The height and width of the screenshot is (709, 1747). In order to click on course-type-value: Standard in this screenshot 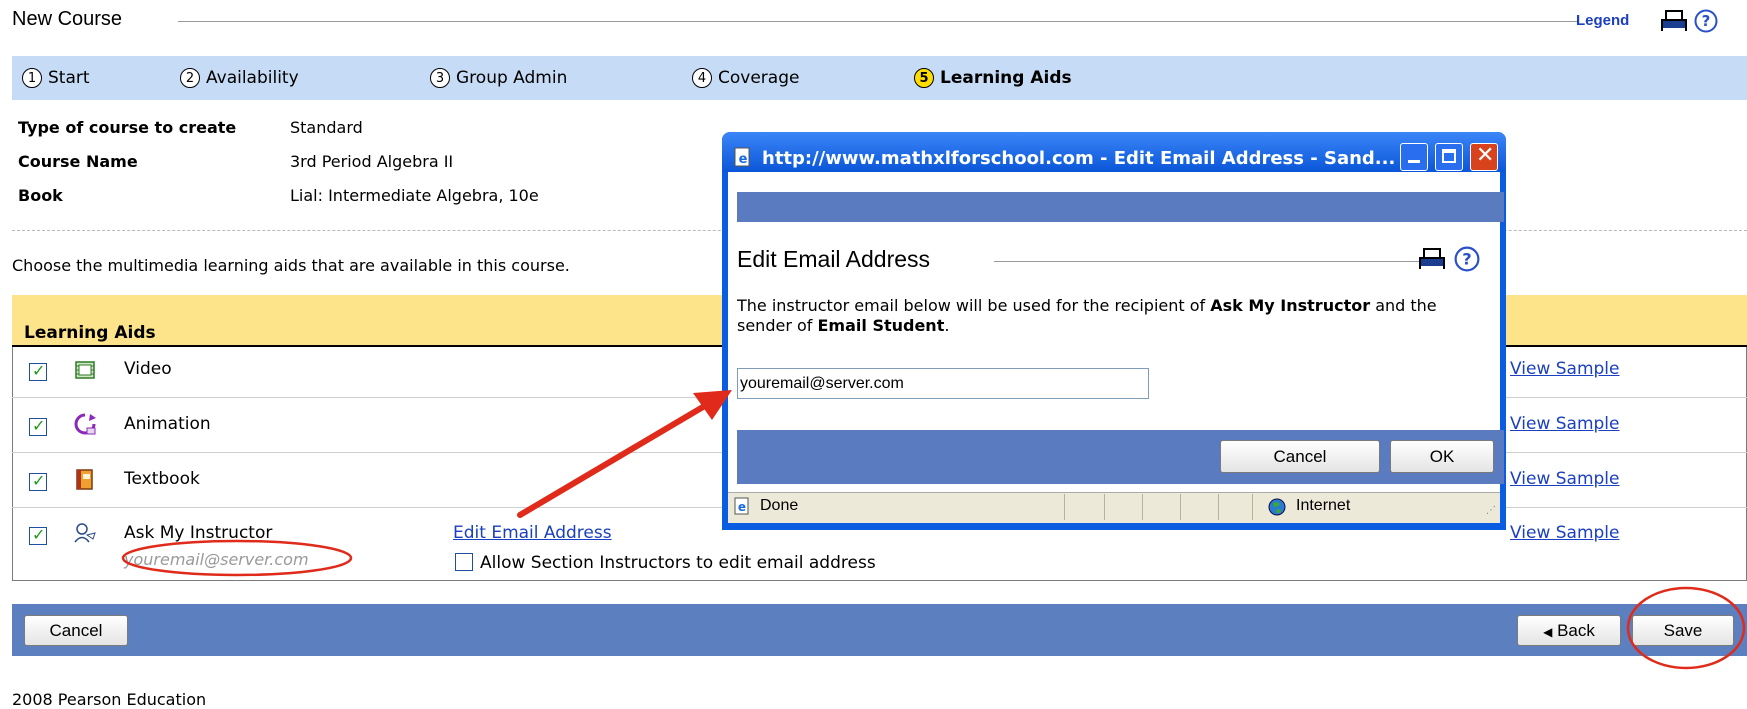, I will do `click(326, 127)`.